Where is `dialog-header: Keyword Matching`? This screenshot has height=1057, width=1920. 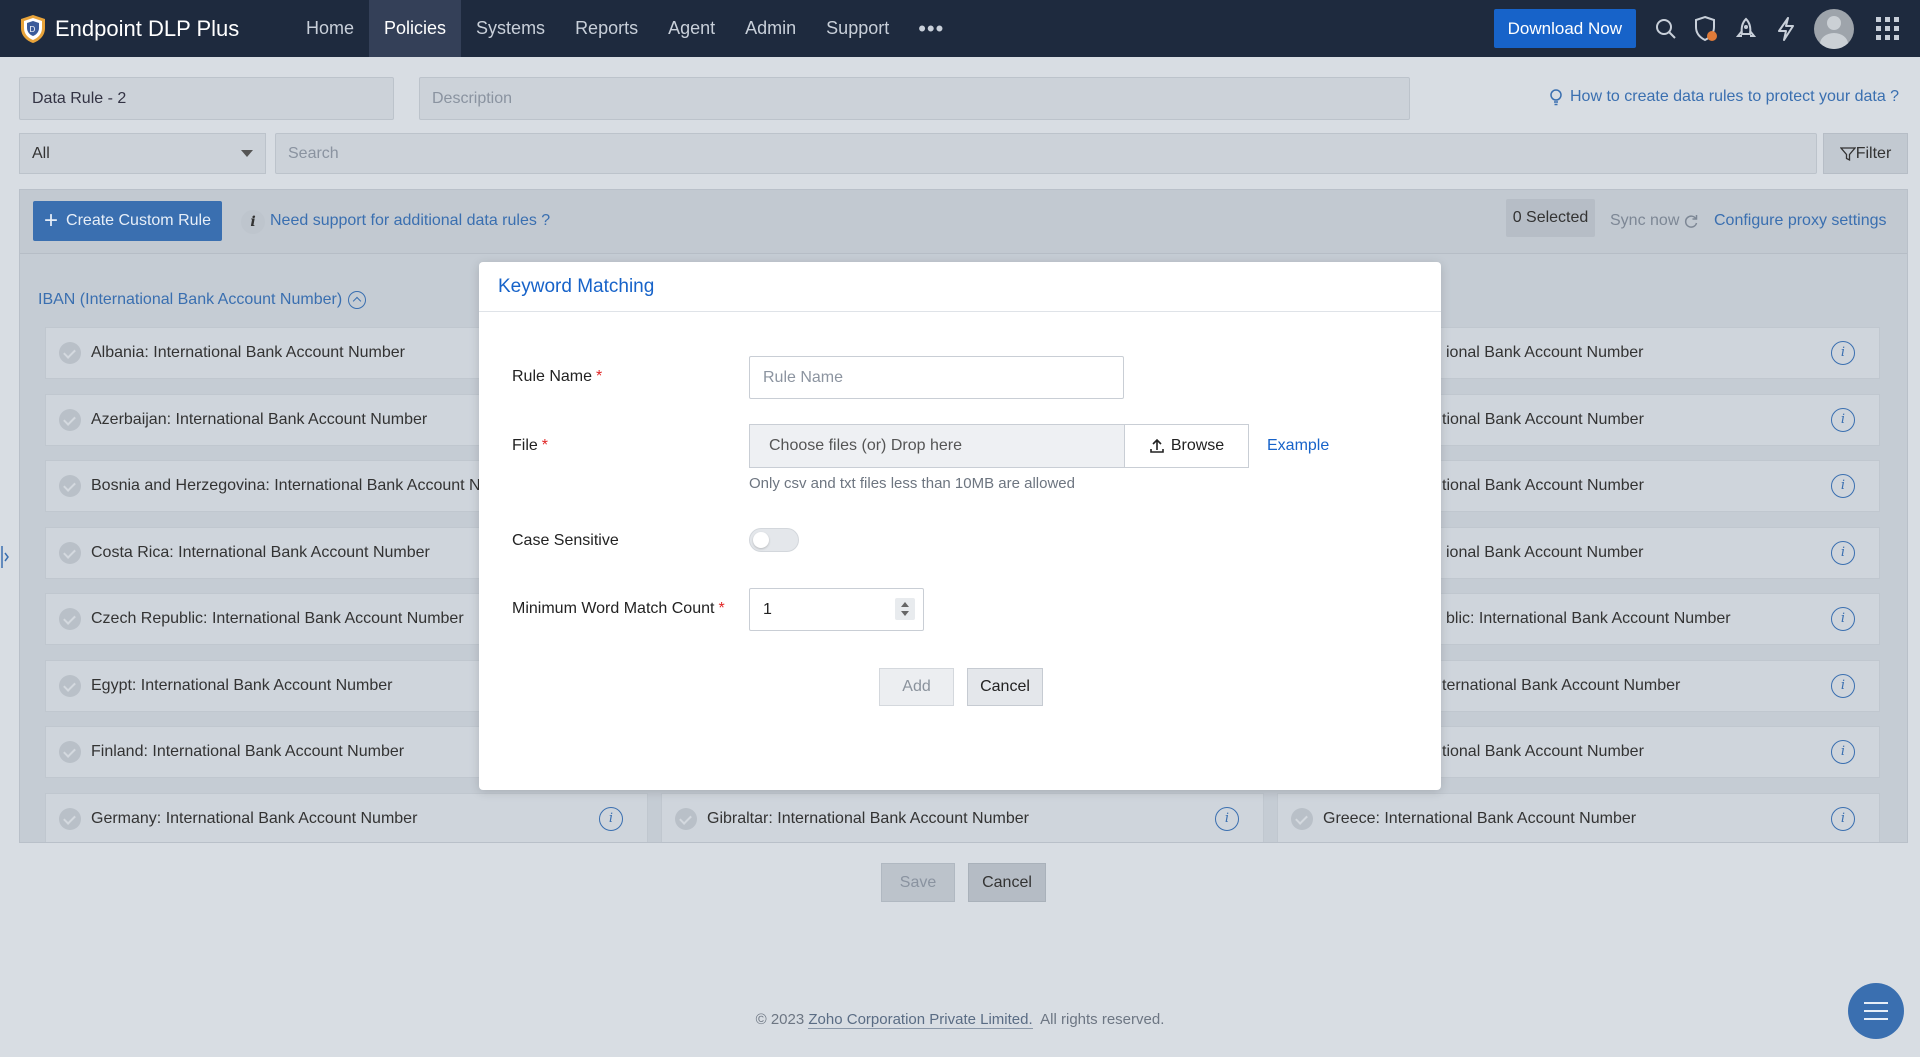 dialog-header: Keyword Matching is located at coordinates (960, 287).